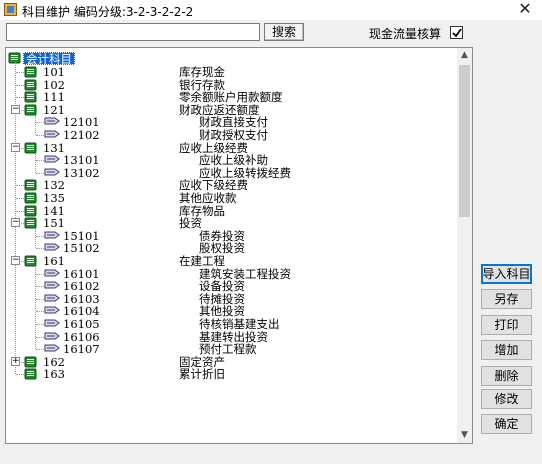 This screenshot has width=542, height=464. Describe the element at coordinates (222, 286) in the screenshot. I see `account-name: 设备投资` at that location.